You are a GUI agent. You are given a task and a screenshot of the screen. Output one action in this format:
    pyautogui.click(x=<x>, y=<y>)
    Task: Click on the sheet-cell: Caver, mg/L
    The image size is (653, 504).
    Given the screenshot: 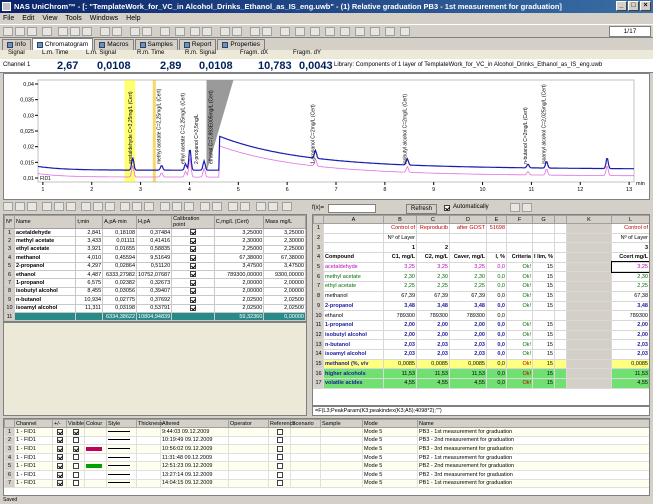 What is the action you would take?
    pyautogui.click(x=468, y=257)
    